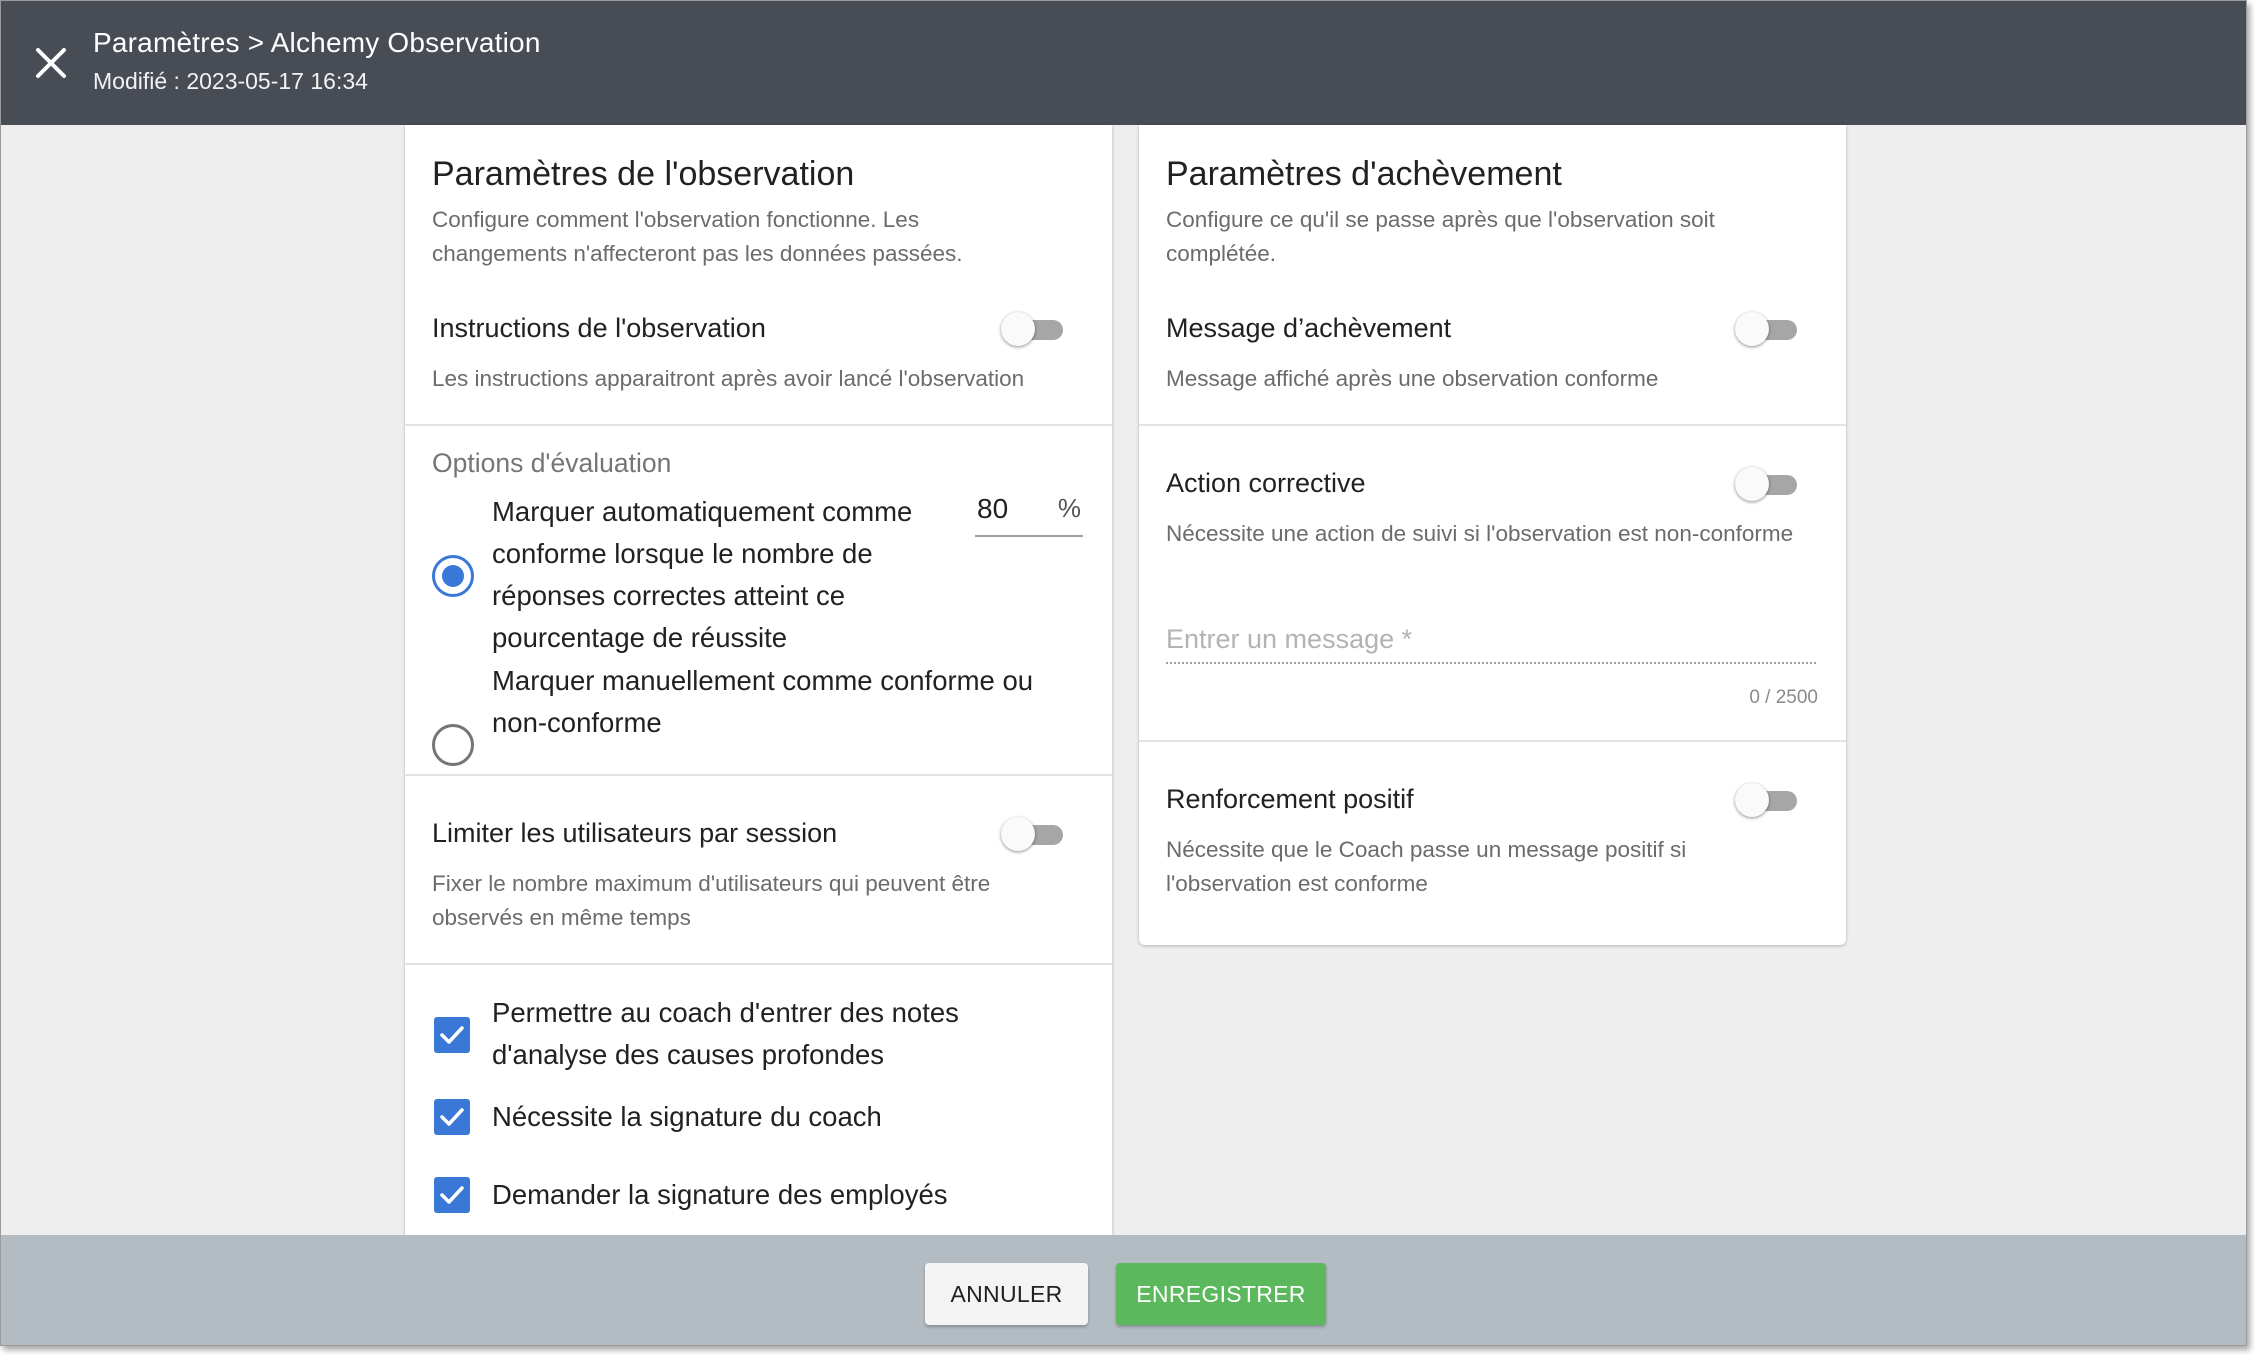  What do you see at coordinates (1032, 328) in the screenshot?
I see `instructions-toggle` at bounding box center [1032, 328].